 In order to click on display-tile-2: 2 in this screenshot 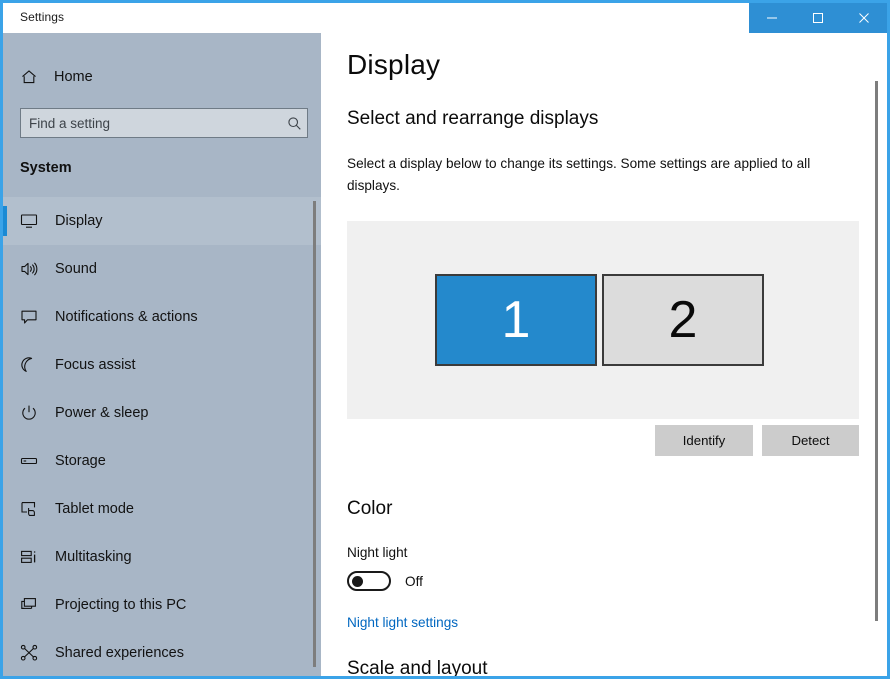, I will do `click(683, 320)`.